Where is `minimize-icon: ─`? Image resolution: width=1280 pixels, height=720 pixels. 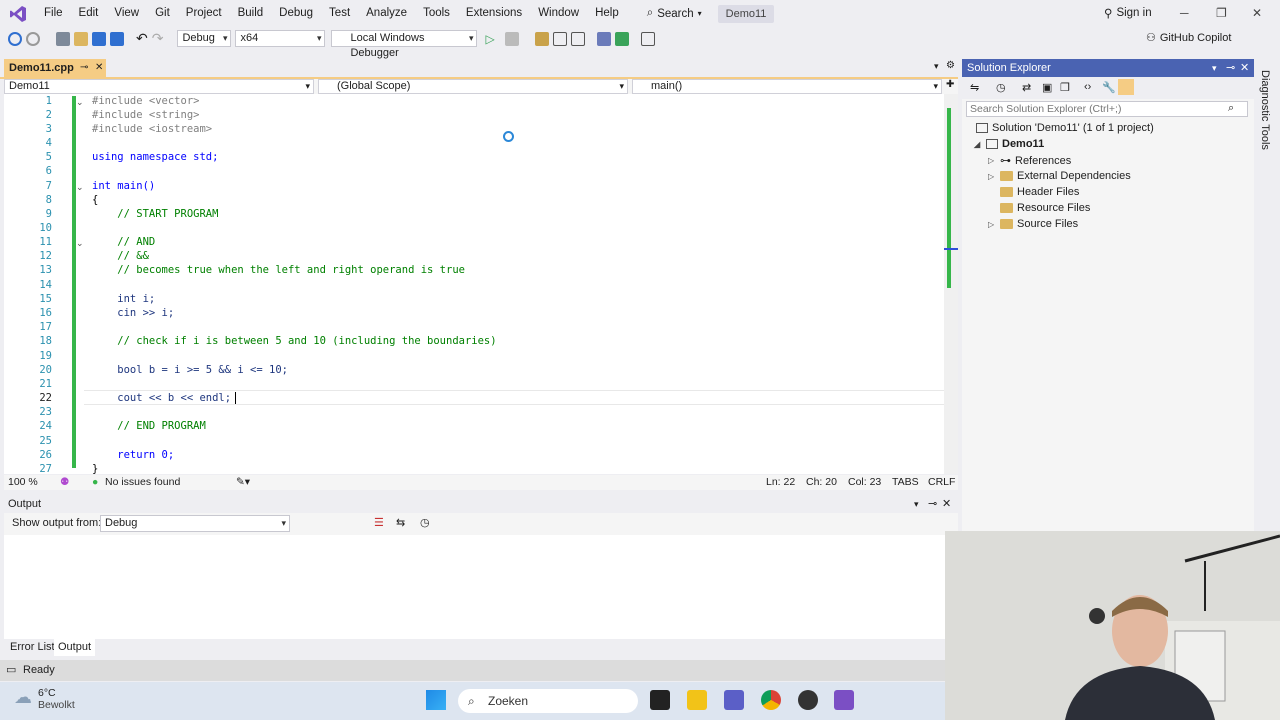
minimize-icon: ─ is located at coordinates (1184, 13).